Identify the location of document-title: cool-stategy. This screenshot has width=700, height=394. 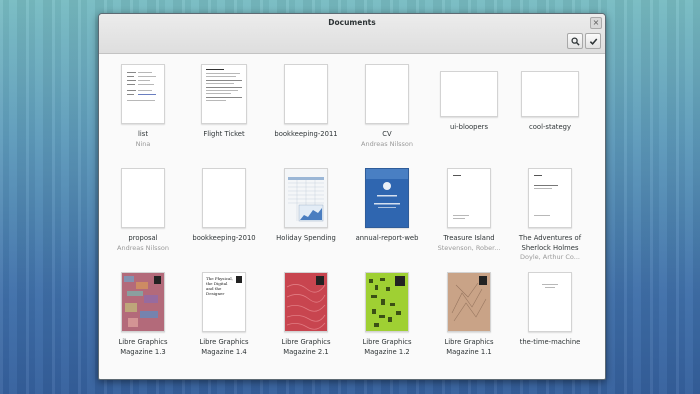
(550, 127).